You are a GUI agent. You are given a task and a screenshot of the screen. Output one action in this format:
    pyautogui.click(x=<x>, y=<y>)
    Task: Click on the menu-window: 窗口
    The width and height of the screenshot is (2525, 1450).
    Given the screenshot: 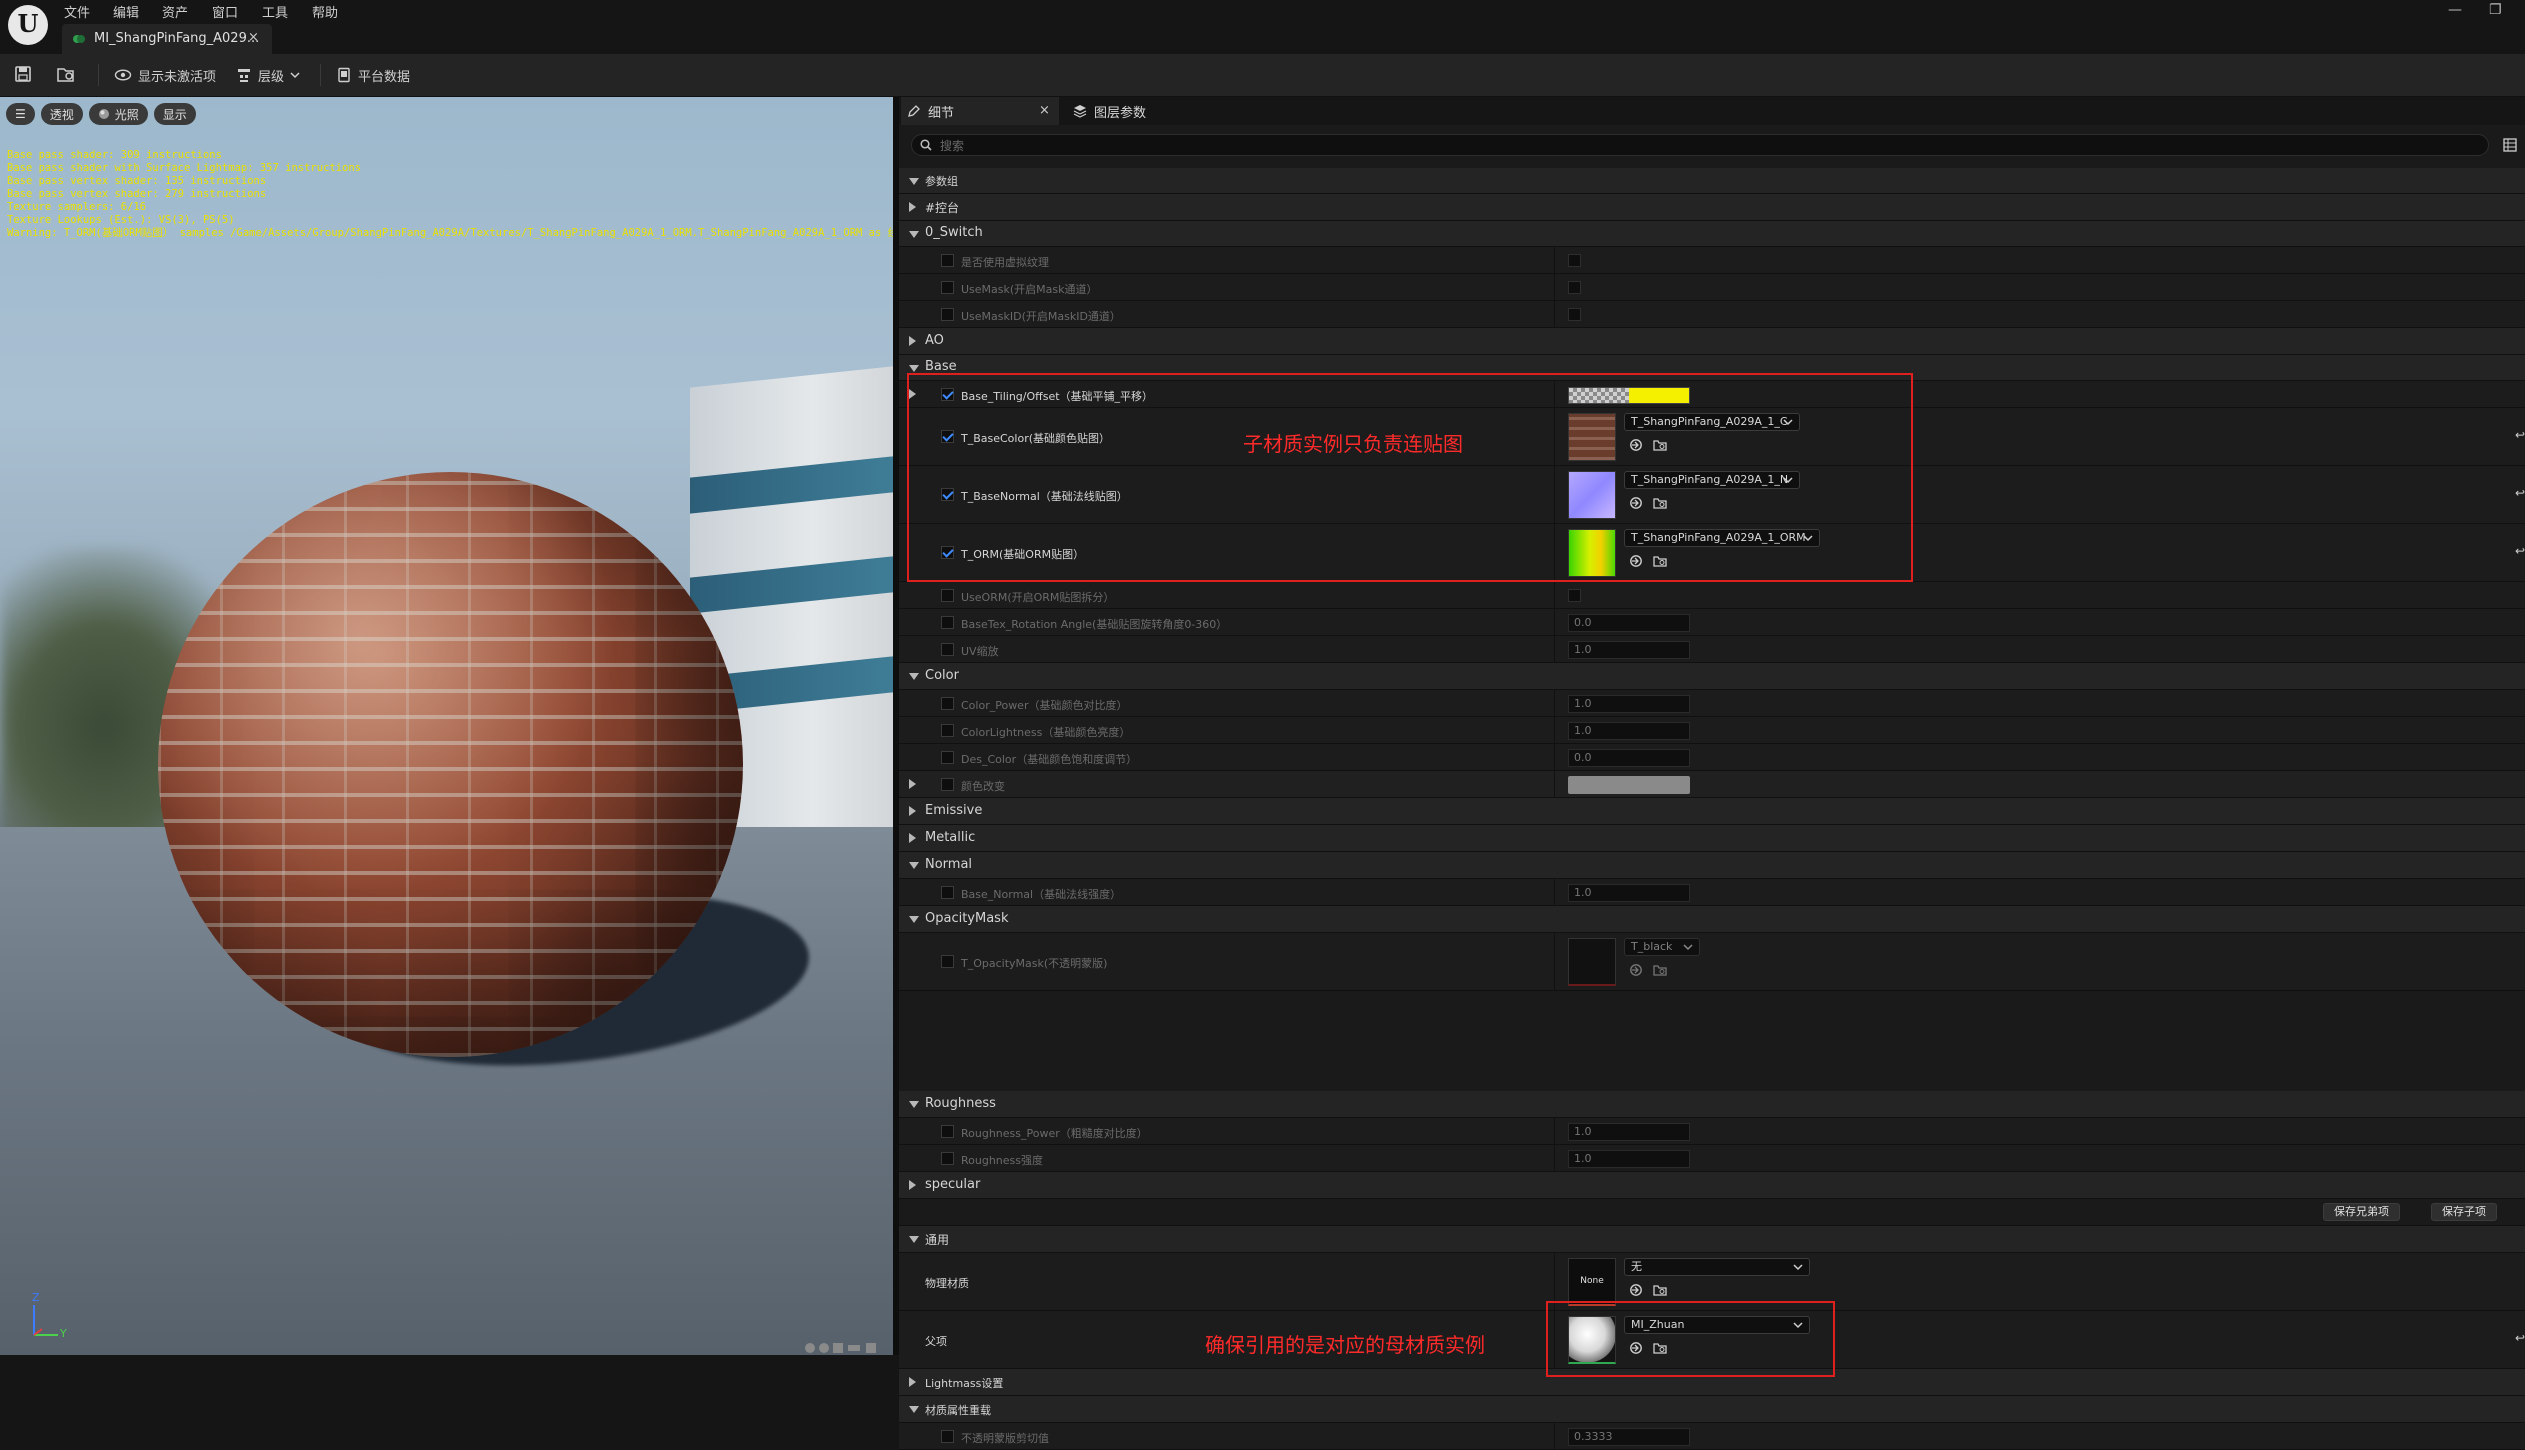 What is the action you would take?
    pyautogui.click(x=225, y=11)
    